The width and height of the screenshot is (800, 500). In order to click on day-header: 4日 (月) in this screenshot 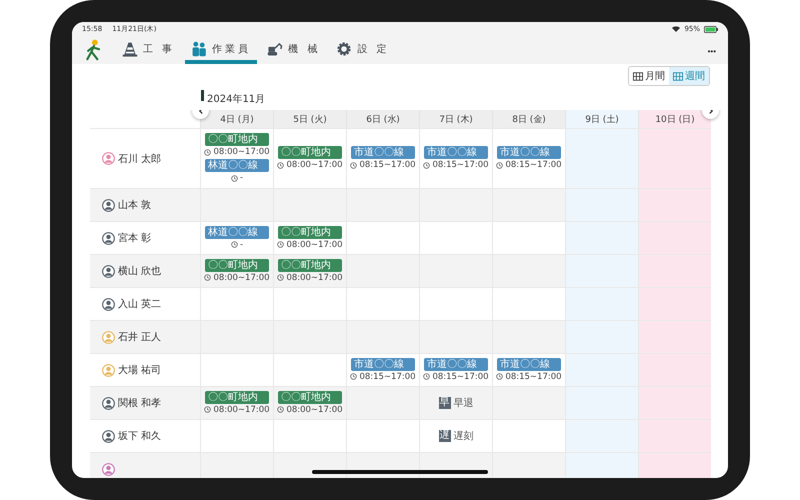, I will do `click(236, 119)`.